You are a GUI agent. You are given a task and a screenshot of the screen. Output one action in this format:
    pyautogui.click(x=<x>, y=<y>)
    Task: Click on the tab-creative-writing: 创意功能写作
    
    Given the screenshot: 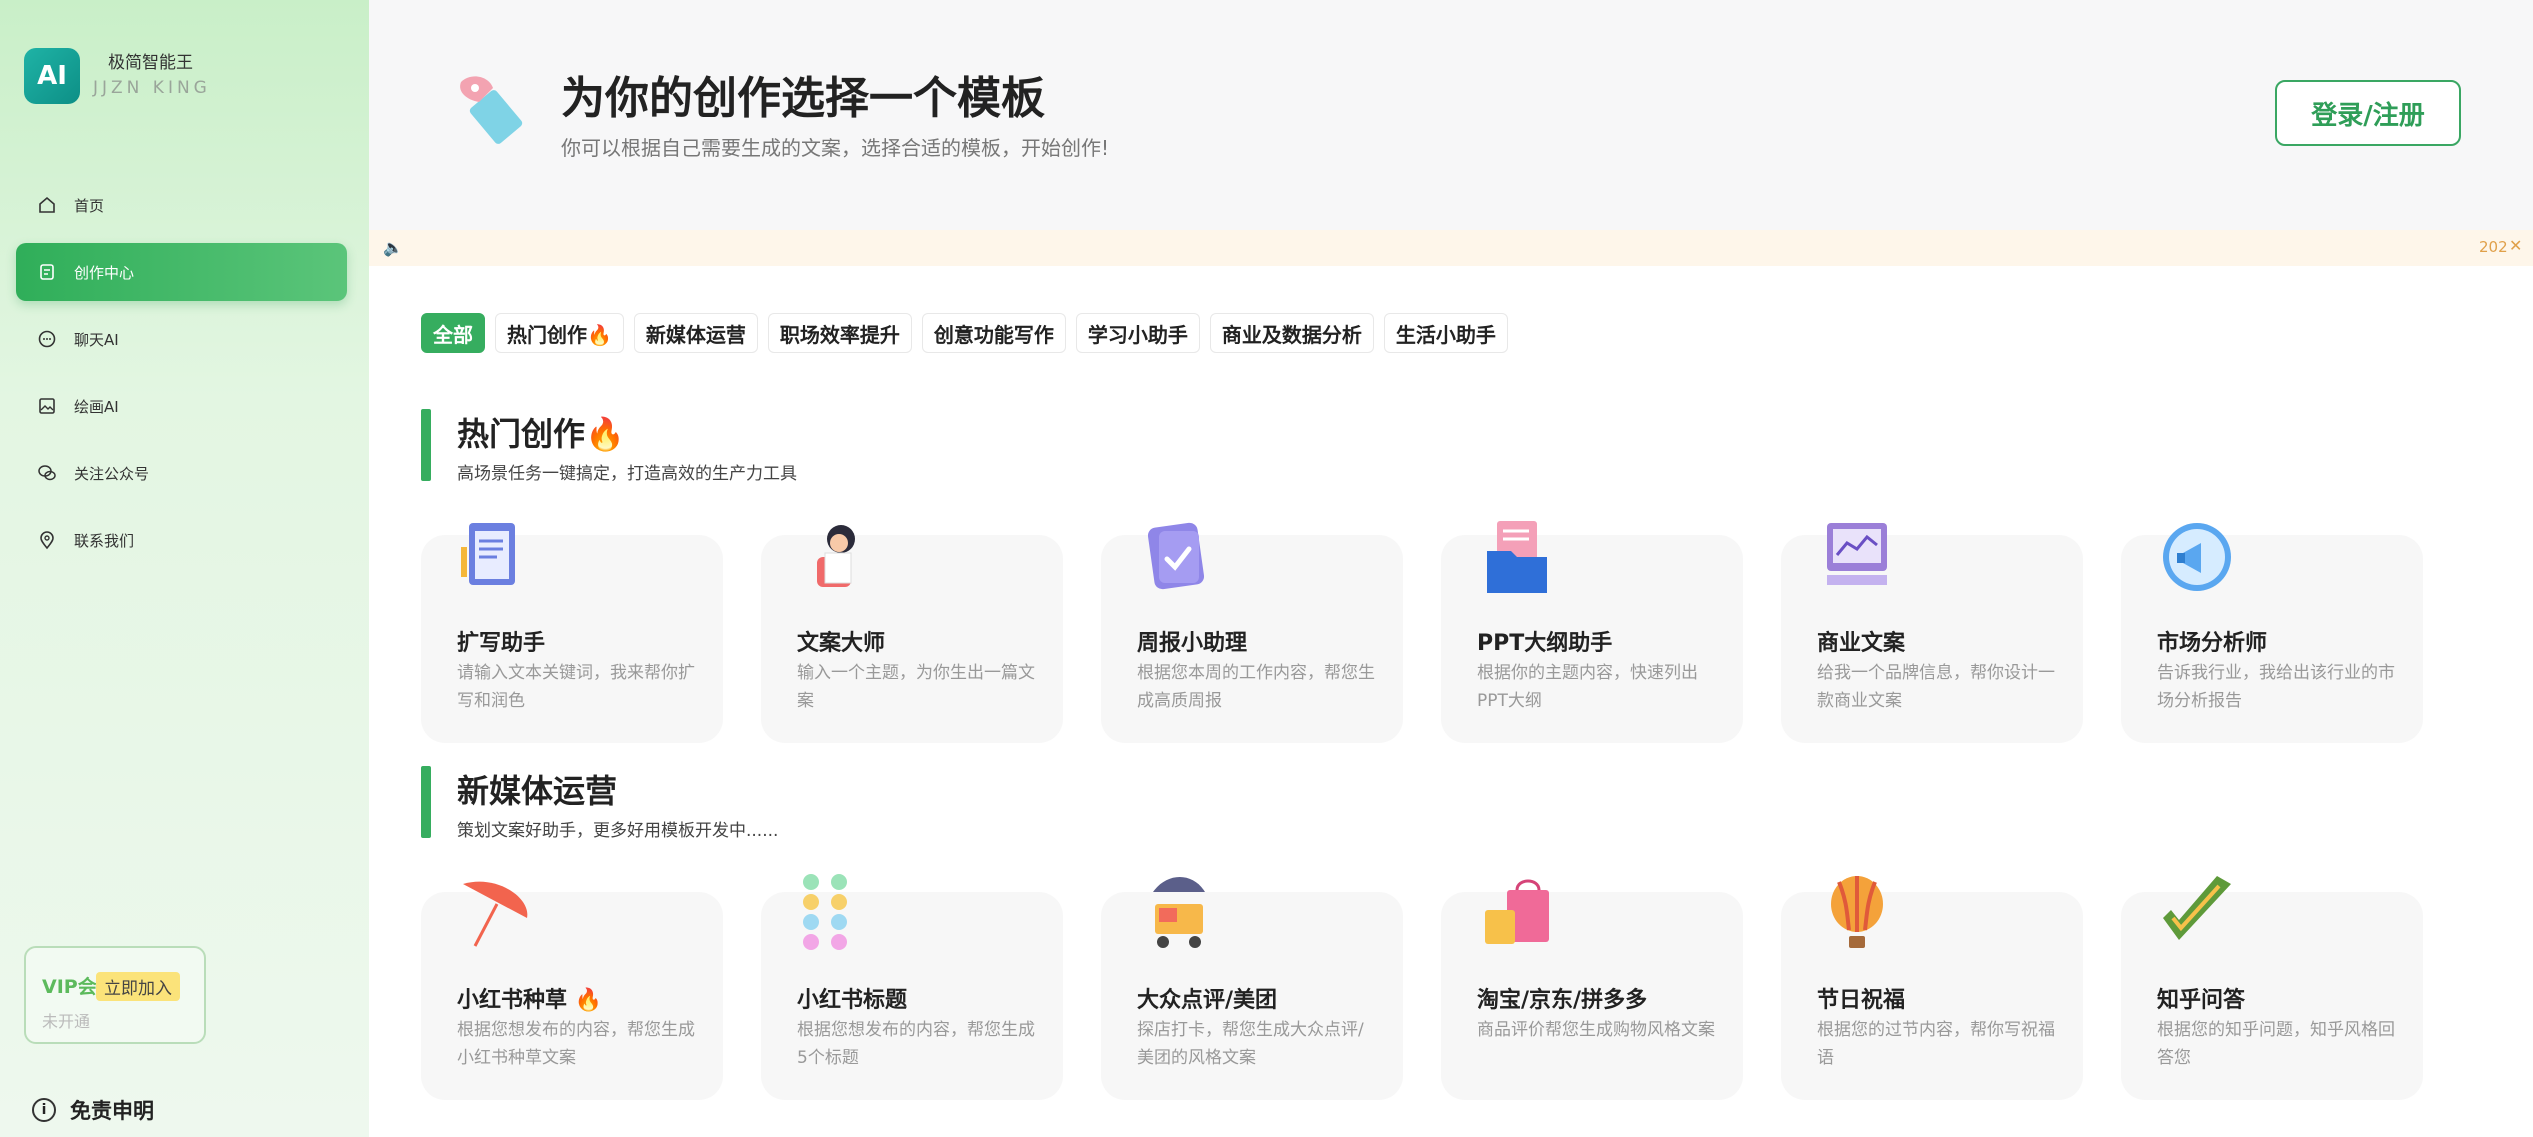 What is the action you would take?
    pyautogui.click(x=993, y=333)
    